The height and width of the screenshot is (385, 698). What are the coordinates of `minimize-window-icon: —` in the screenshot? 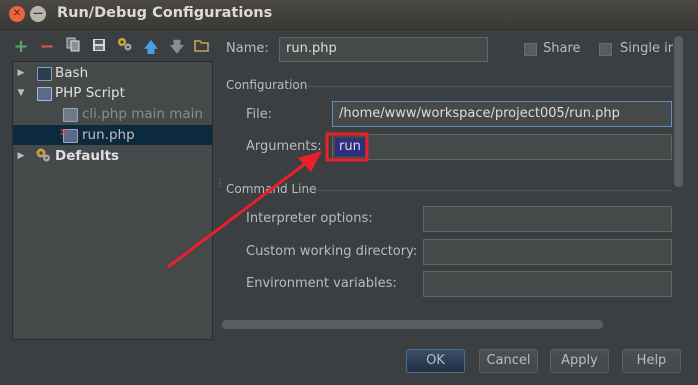 It's located at (38, 14).